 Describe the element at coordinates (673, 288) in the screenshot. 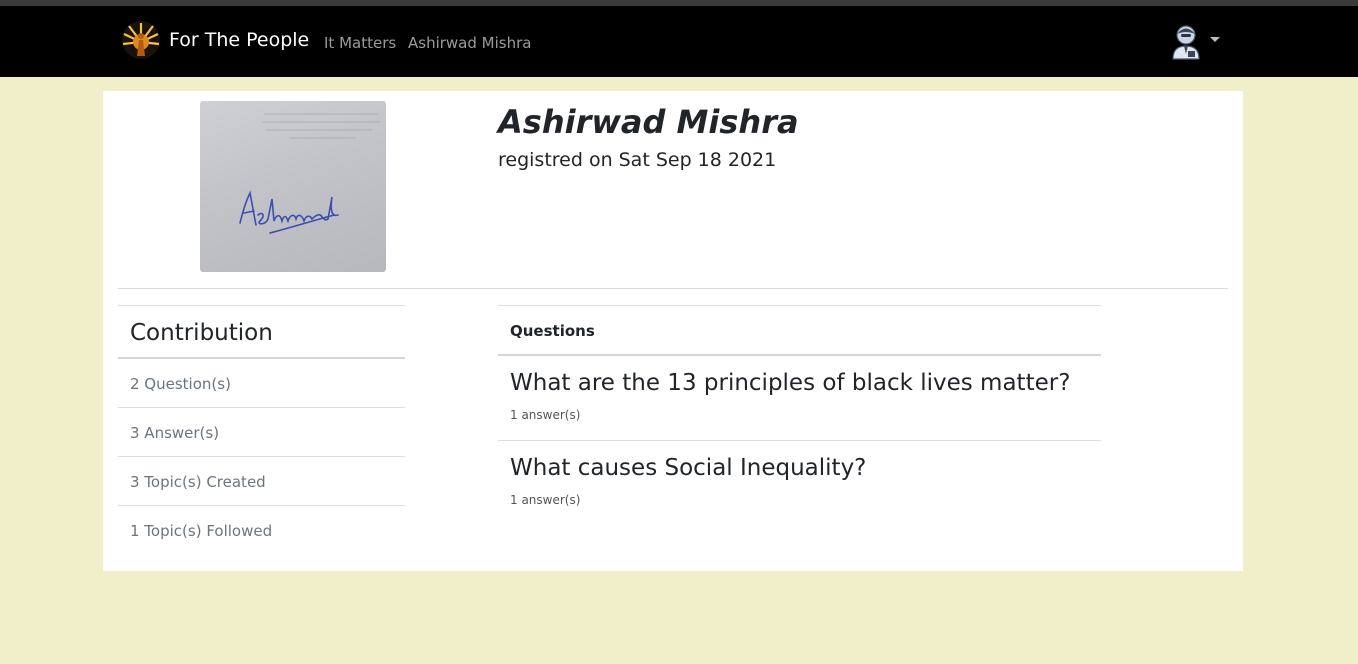

I see `section-divider` at that location.